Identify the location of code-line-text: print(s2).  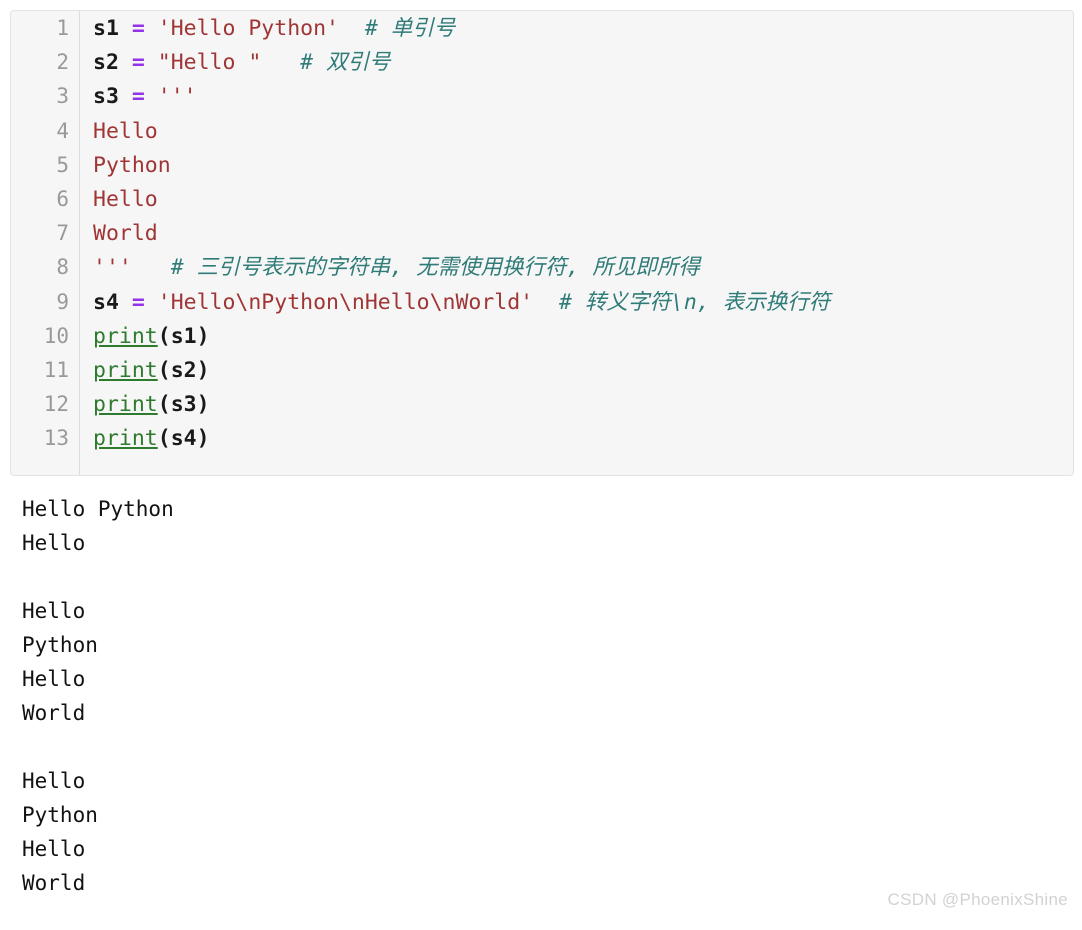
(144, 371).